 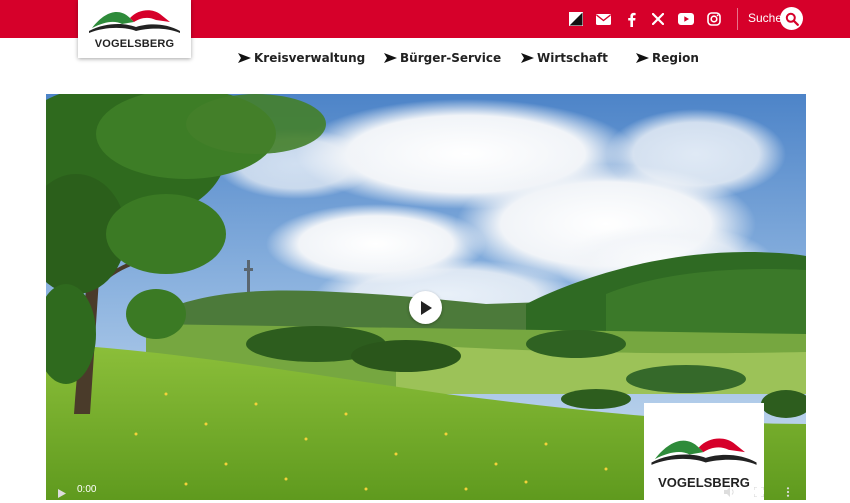 What do you see at coordinates (714, 19) in the screenshot?
I see `instagram-icon` at bounding box center [714, 19].